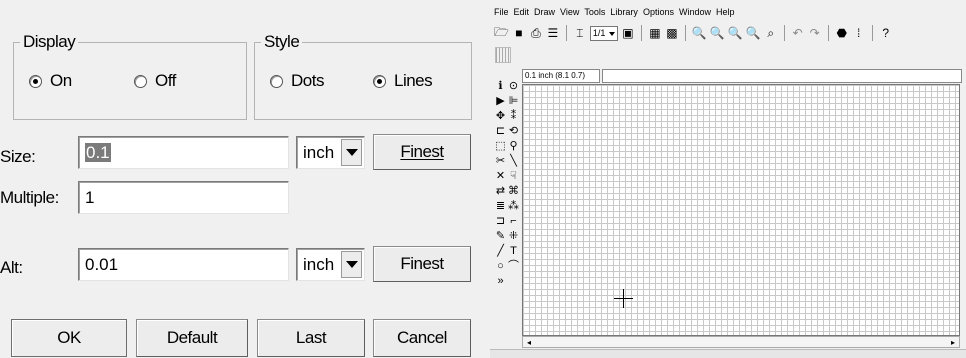 The image size is (966, 358). What do you see at coordinates (728, 353) in the screenshot?
I see `status-bar` at bounding box center [728, 353].